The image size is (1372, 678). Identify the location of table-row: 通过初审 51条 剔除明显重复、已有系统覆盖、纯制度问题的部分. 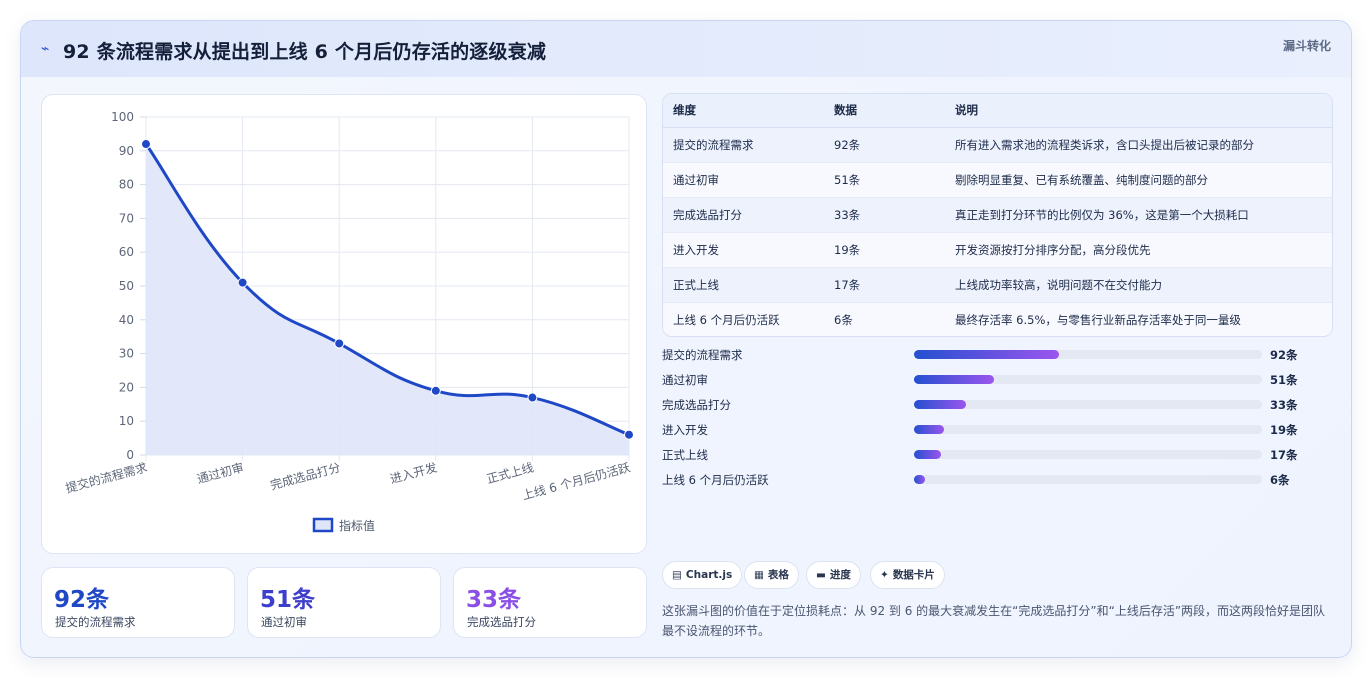
(997, 180).